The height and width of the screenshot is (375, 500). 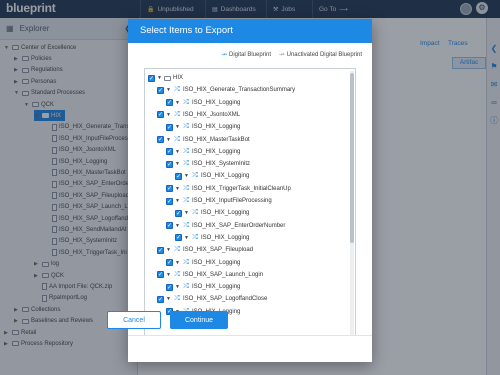 I want to click on list-scrollbar, so click(x=352, y=203).